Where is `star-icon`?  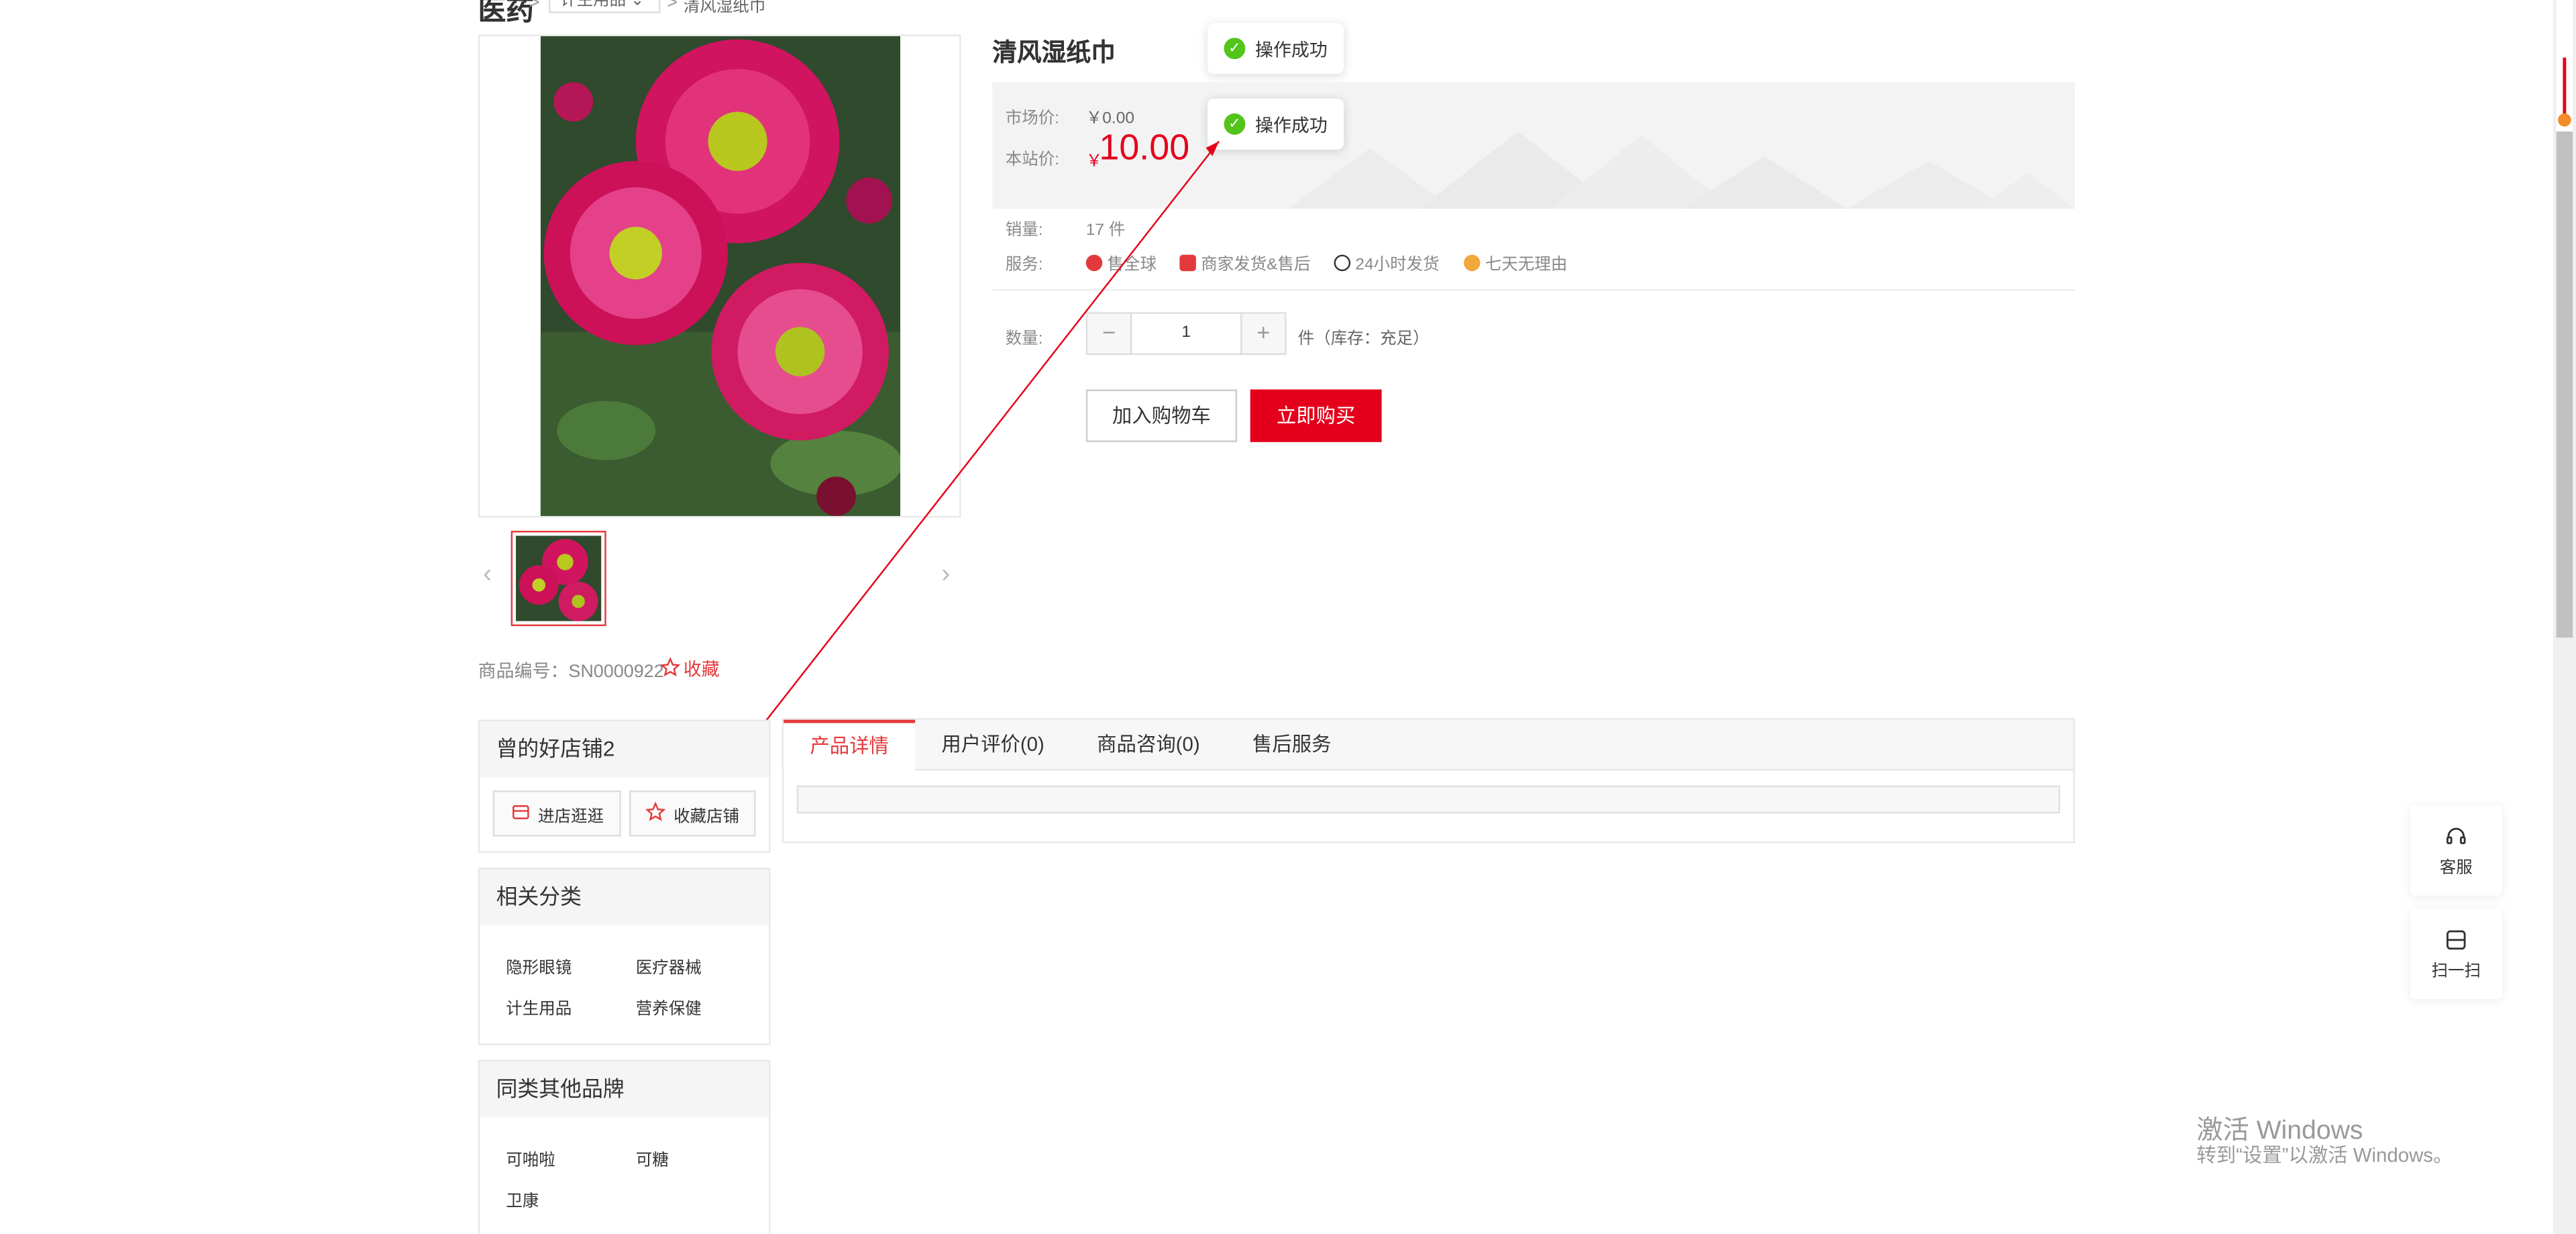 star-icon is located at coordinates (655, 813).